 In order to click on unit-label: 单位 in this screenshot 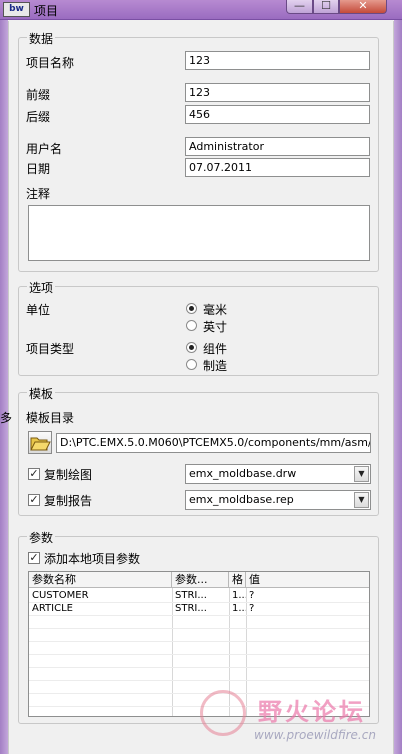, I will do `click(38, 310)`.